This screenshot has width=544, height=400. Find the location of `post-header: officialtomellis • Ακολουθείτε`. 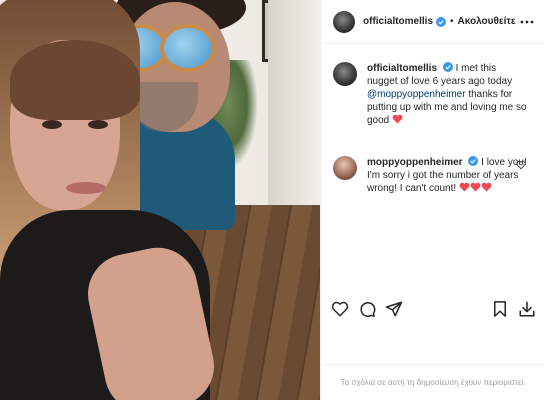

post-header: officialtomellis • Ακολουθείτε is located at coordinates (432, 22).